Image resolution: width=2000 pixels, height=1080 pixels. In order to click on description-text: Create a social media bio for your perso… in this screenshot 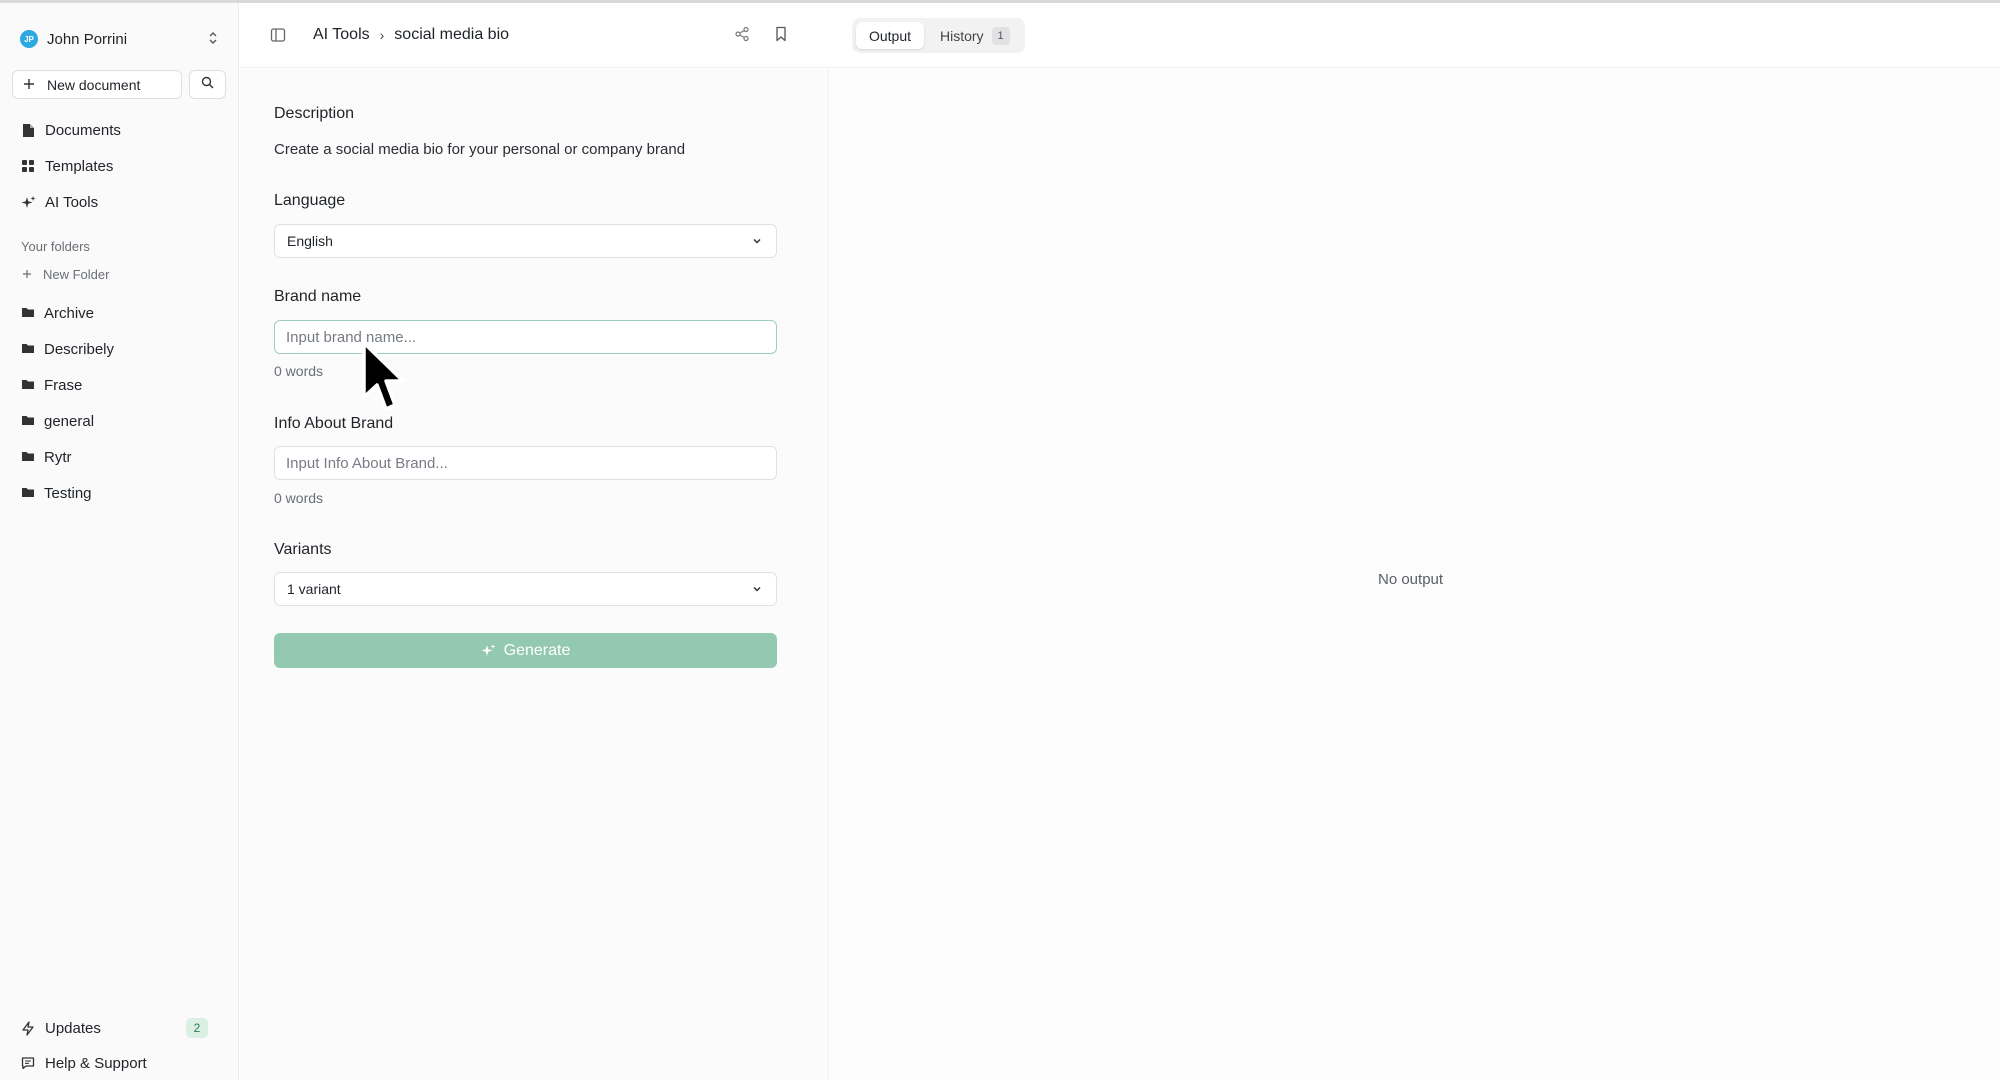, I will do `click(480, 149)`.